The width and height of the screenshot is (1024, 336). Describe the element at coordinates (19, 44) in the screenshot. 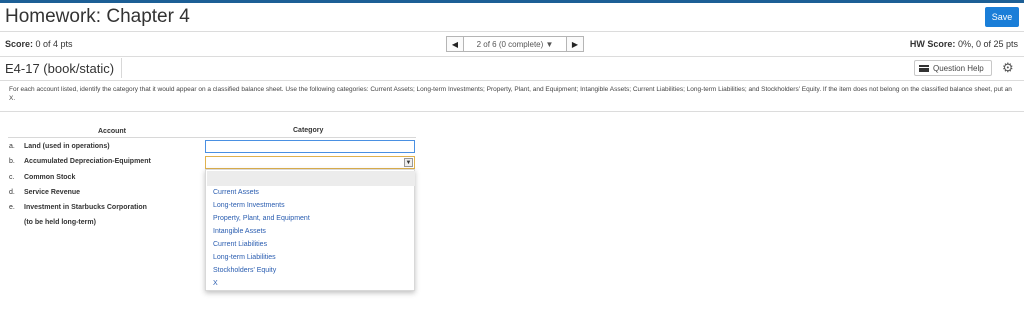

I see `score-label: Score:` at that location.